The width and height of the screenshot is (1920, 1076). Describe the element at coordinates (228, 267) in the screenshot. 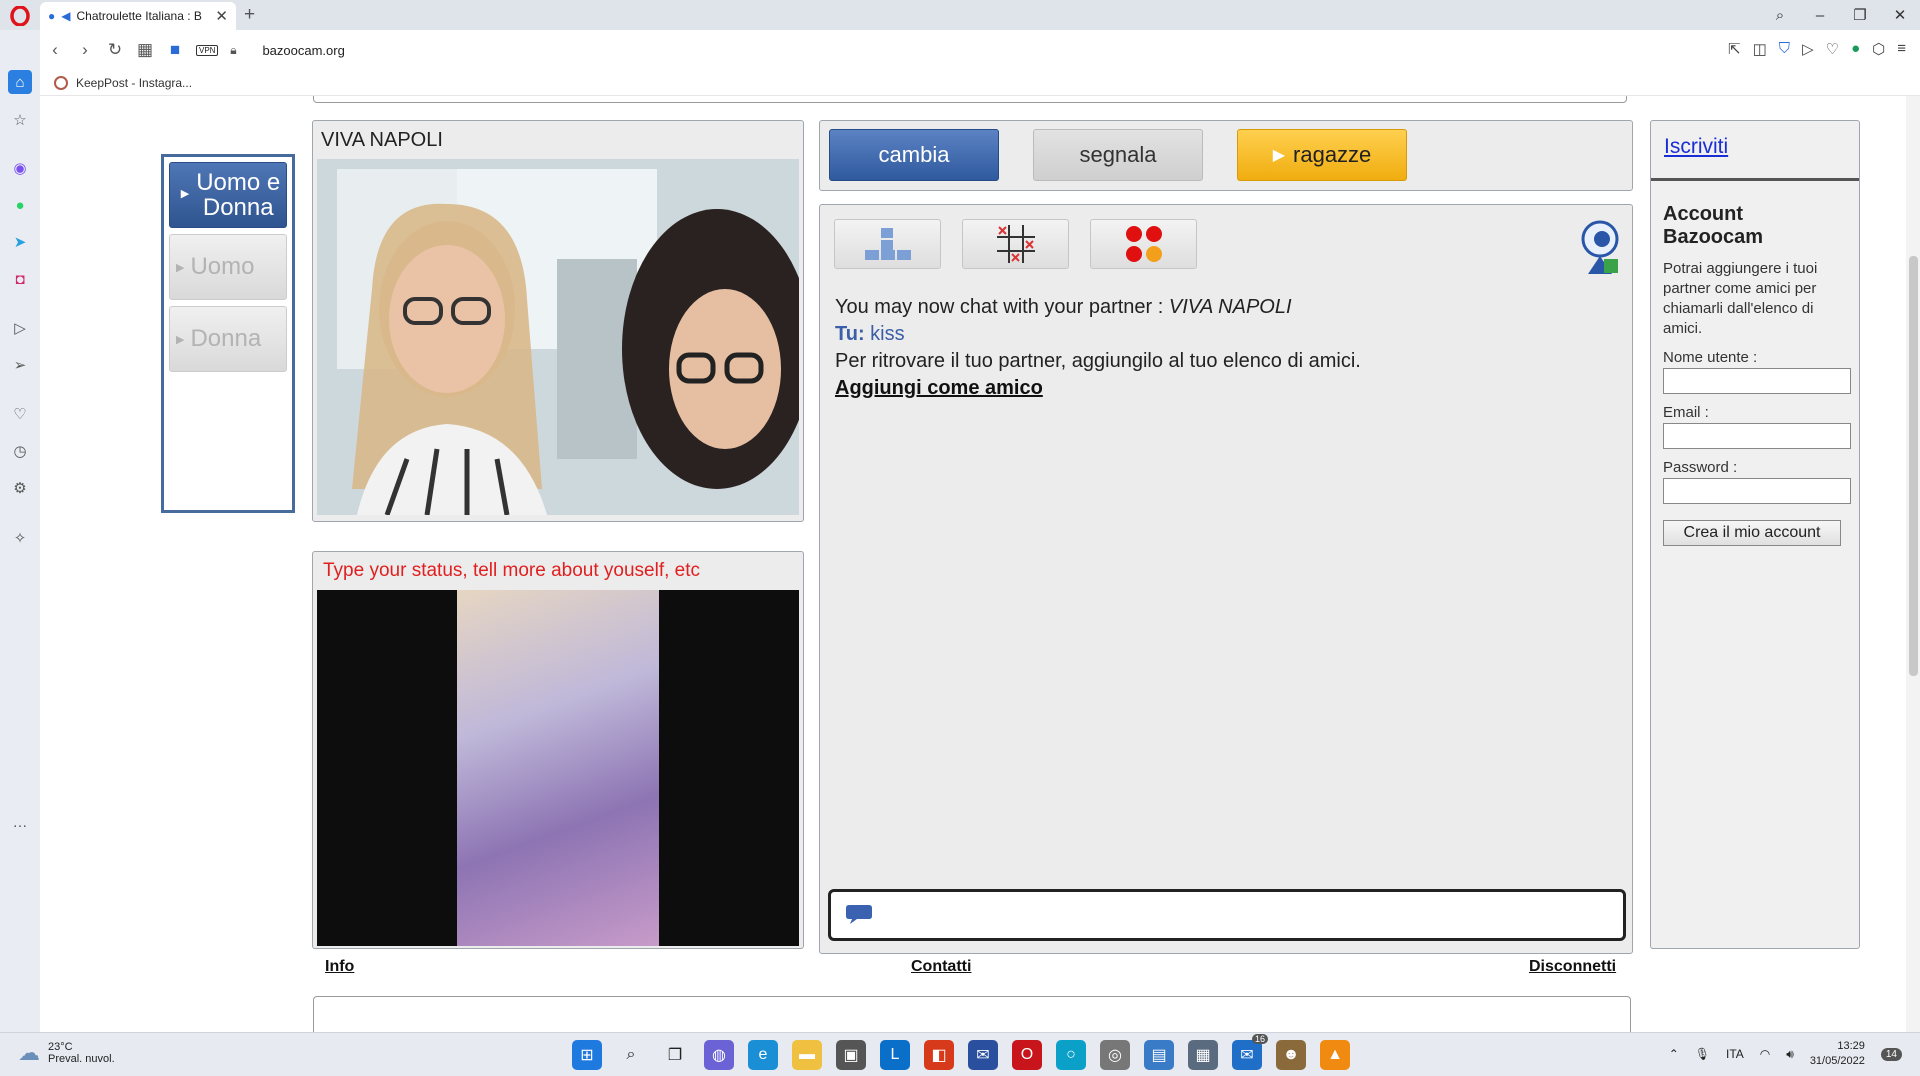

I see `filter-uomo: ▶ Uomo` at that location.